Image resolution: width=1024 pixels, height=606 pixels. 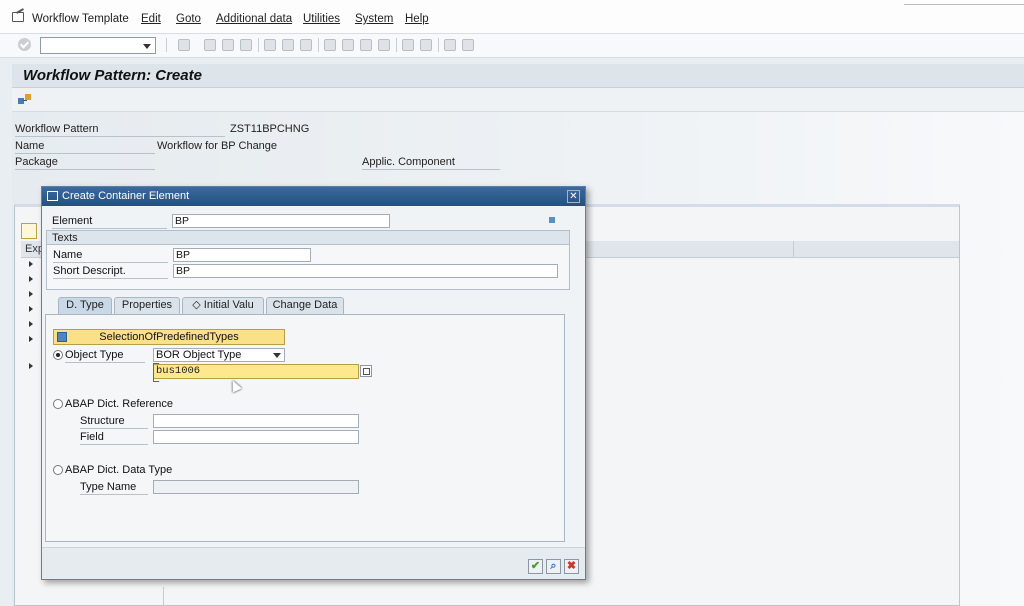 I want to click on structure-input, so click(x=256, y=421).